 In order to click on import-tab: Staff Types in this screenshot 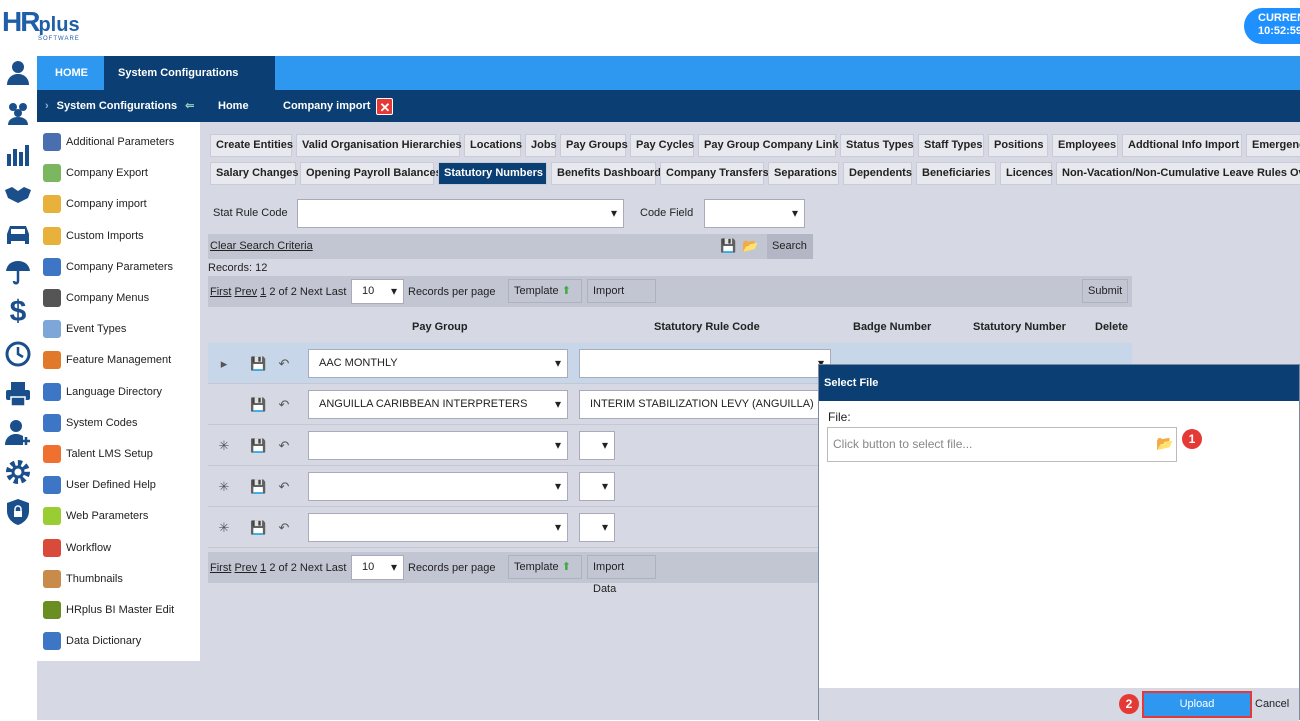, I will do `click(951, 145)`.